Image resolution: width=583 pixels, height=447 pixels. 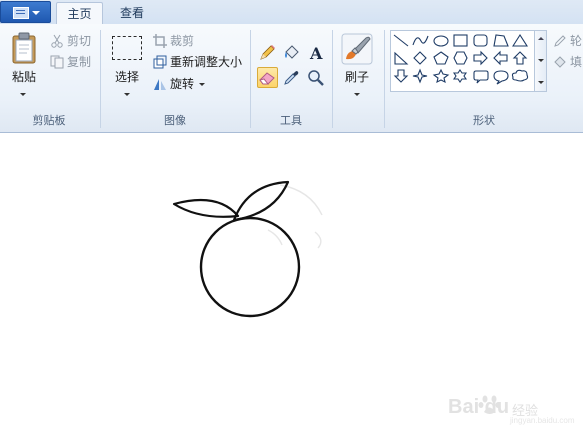 What do you see at coordinates (160, 84) in the screenshot?
I see `rotate-icon` at bounding box center [160, 84].